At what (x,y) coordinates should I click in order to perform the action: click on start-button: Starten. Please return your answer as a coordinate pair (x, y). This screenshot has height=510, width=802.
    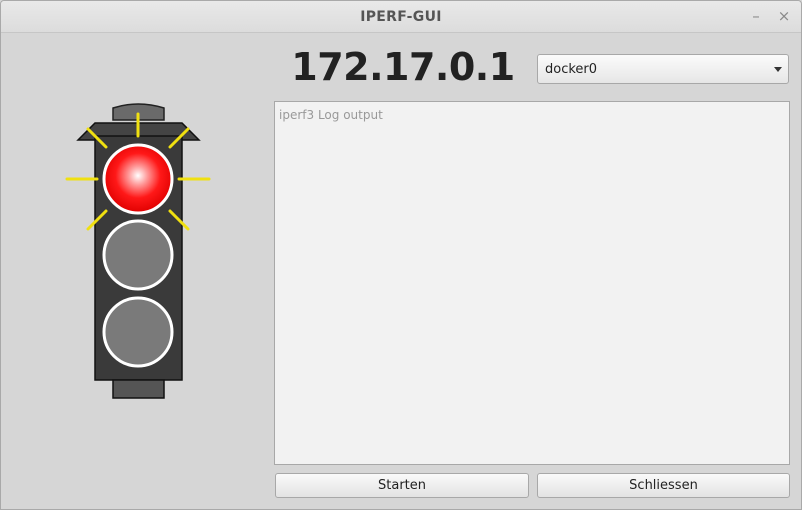
    Looking at the image, I should click on (402, 485).